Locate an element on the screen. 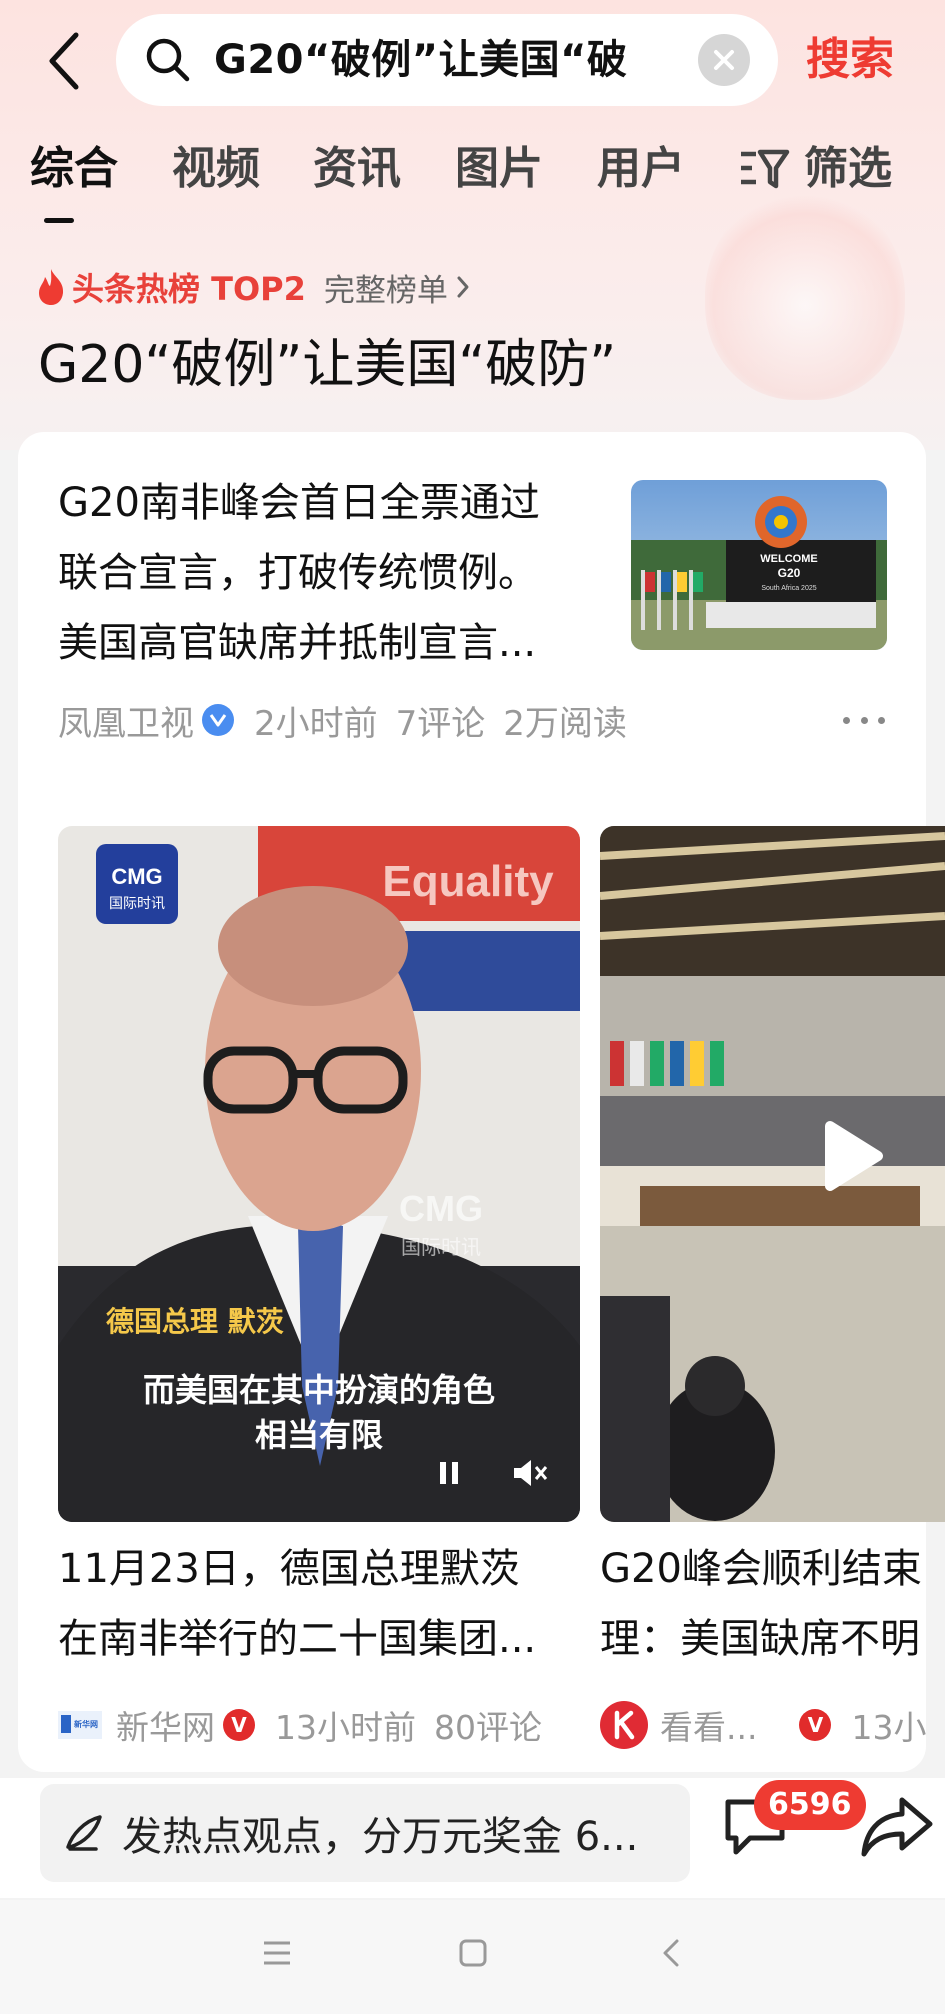 Image resolution: width=945 pixels, height=2014 pixels. caption-line: 理：美国缺席不明 is located at coordinates (760, 1639).